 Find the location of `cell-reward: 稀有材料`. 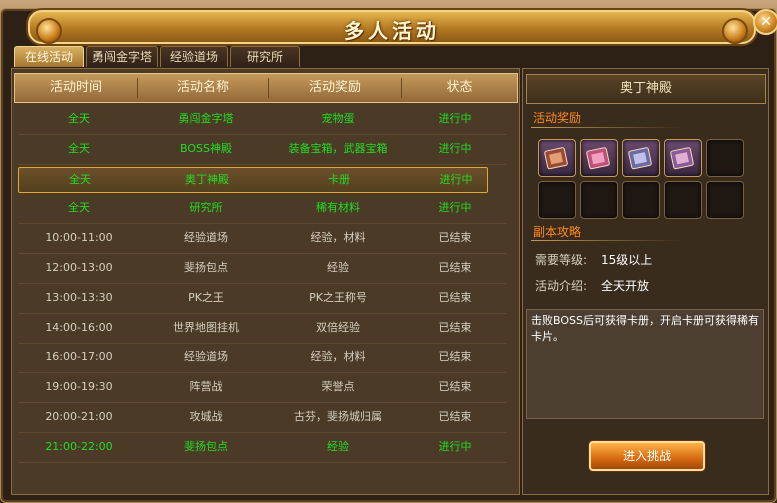

cell-reward: 稀有材料 is located at coordinates (338, 208).